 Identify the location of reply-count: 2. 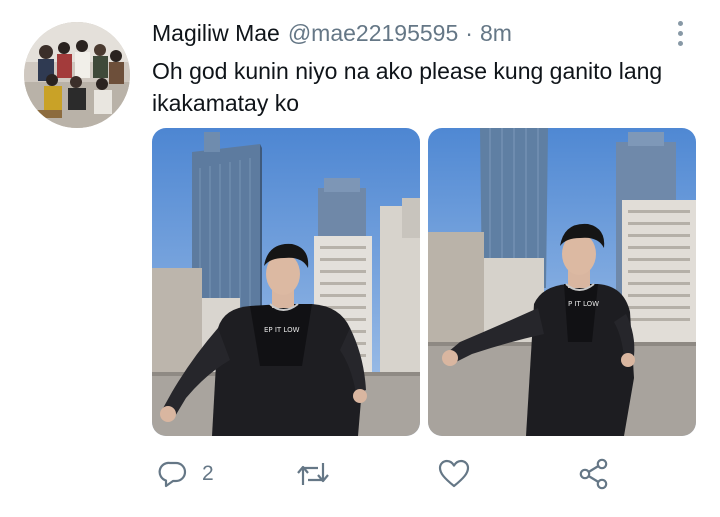
(208, 473).